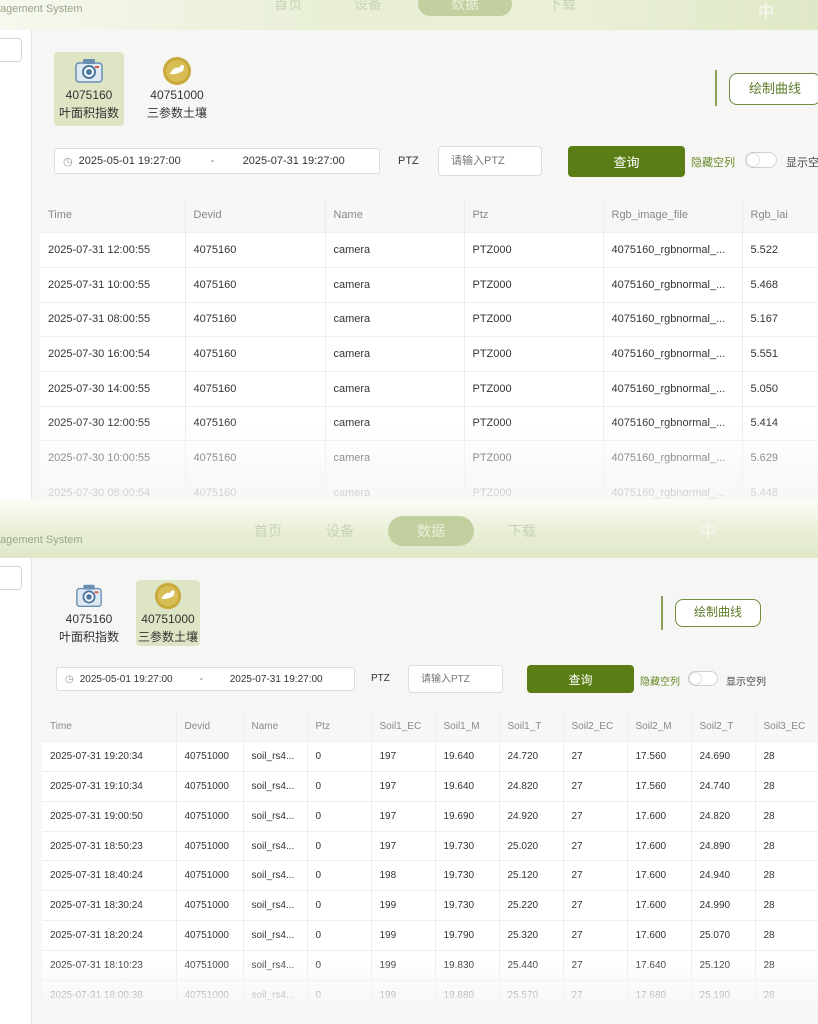 This screenshot has width=818, height=1024. Describe the element at coordinates (89, 95) in the screenshot. I see `device-id: 4075160` at that location.